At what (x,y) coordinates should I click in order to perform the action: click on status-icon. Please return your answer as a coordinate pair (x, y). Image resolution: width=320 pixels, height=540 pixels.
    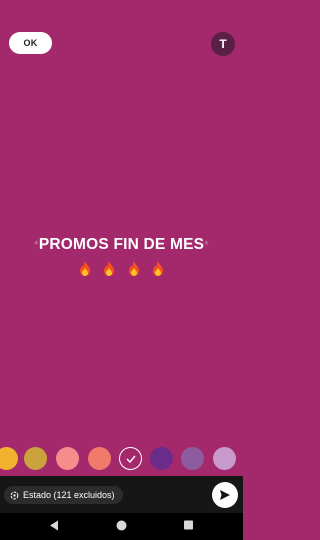
    Looking at the image, I should click on (14, 495).